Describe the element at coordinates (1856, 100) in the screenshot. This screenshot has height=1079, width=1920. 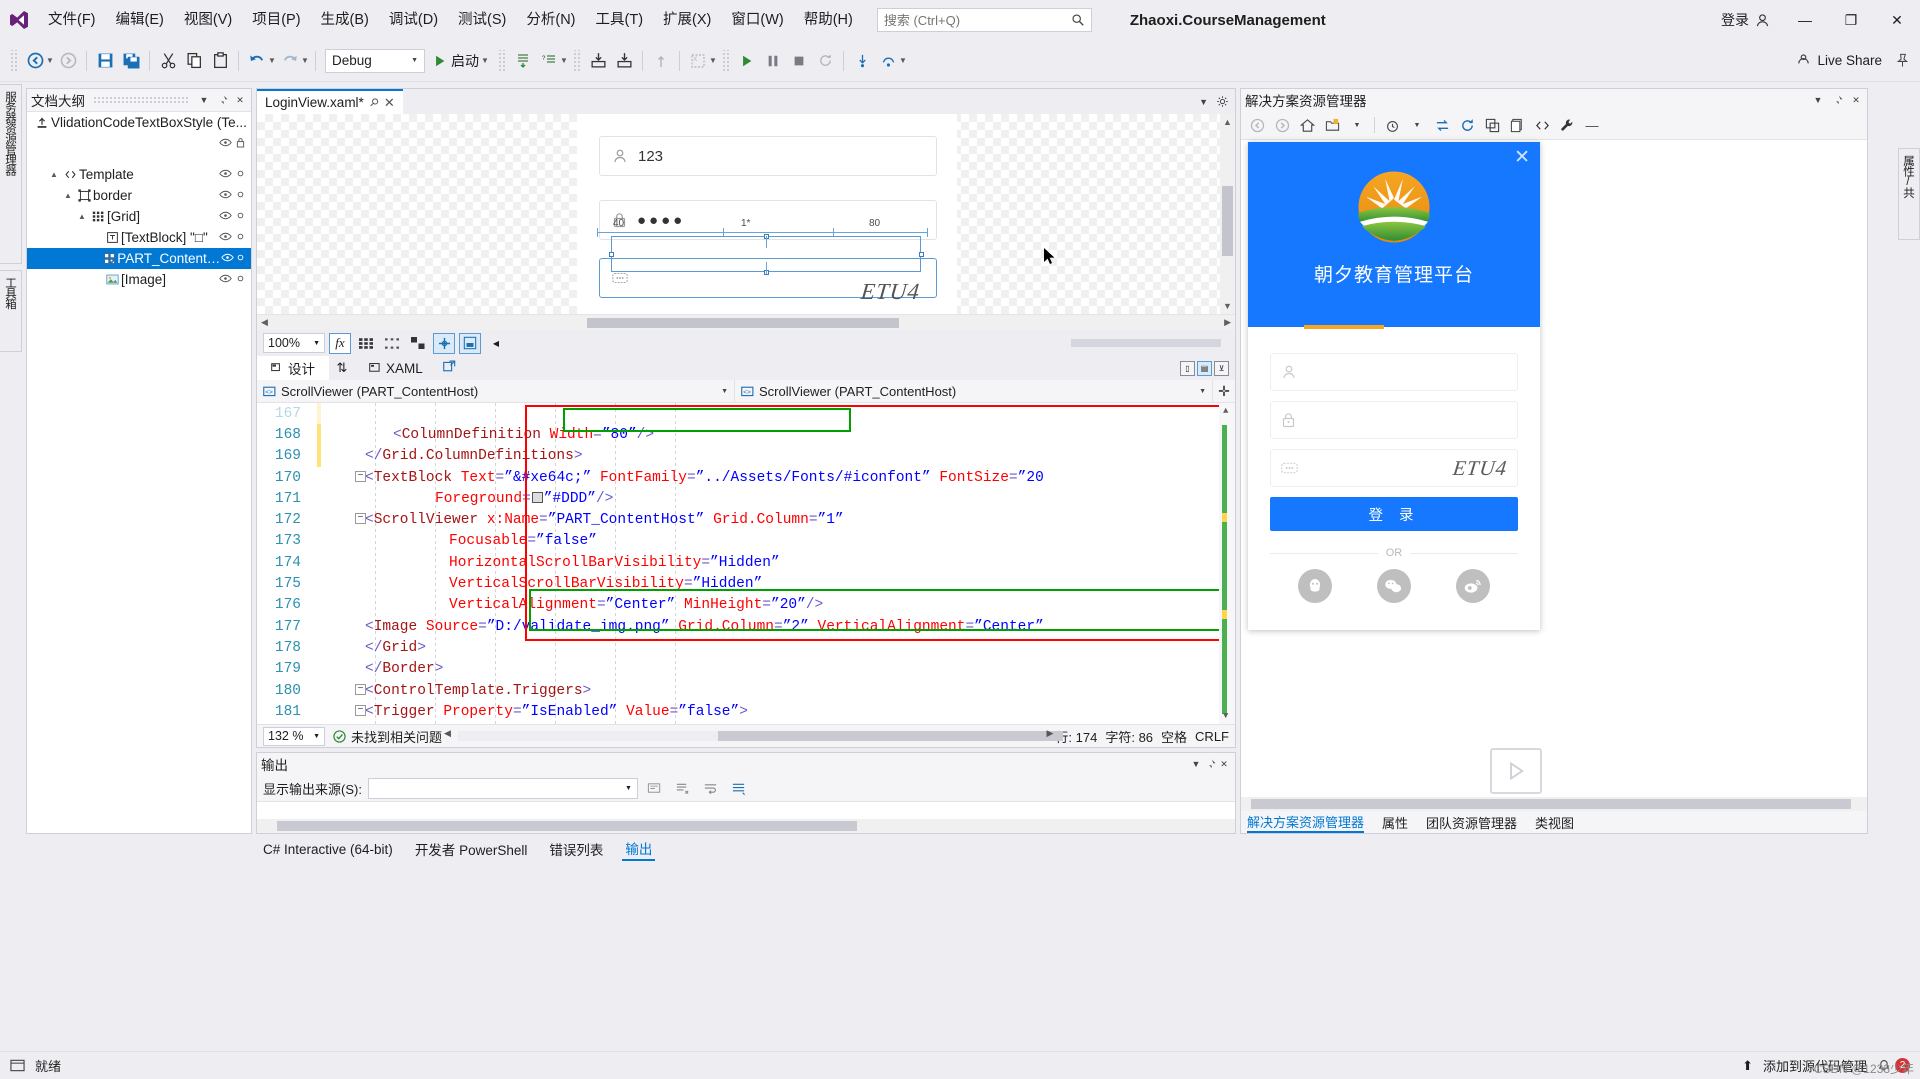
I see `solution-close-icon: ✕` at that location.